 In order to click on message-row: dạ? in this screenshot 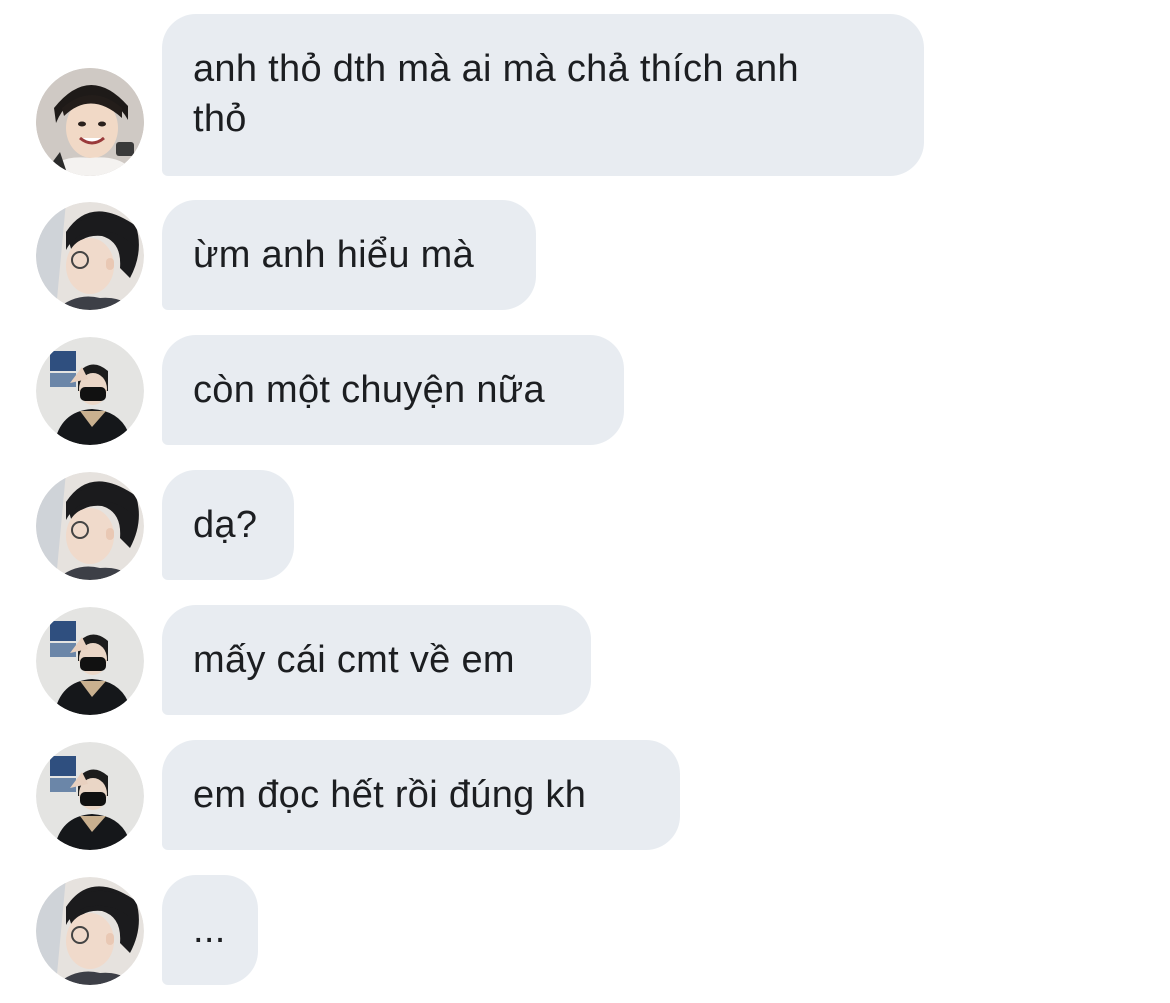, I will do `click(585, 525)`.